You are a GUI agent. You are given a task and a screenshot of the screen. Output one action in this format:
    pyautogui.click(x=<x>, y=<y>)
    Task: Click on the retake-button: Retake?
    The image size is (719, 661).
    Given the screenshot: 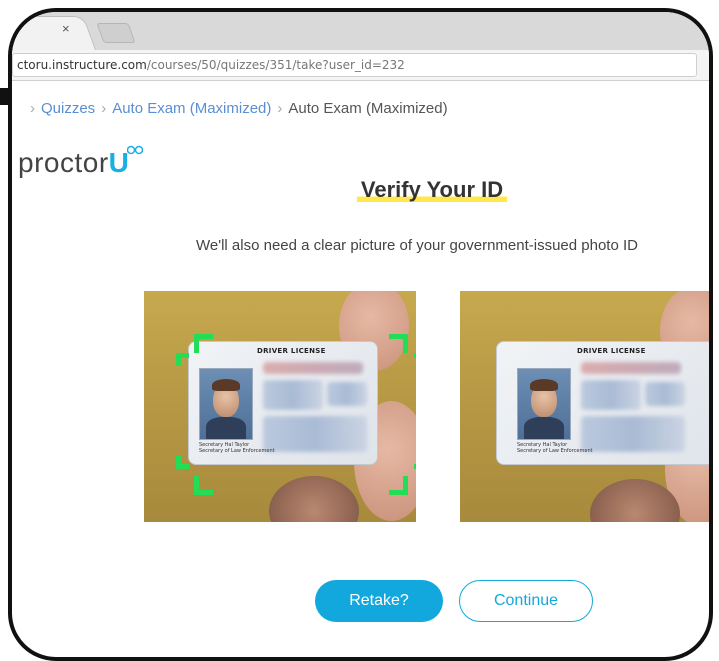 What is the action you would take?
    pyautogui.click(x=379, y=601)
    